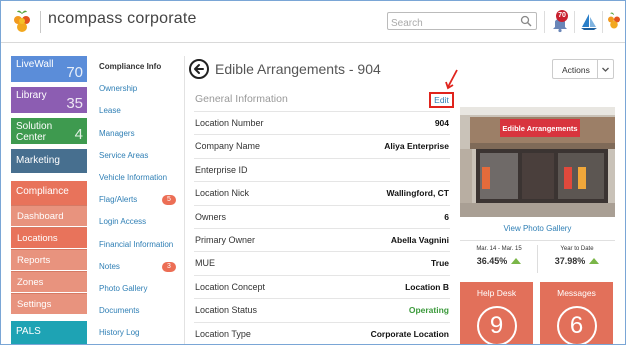 This screenshot has height=345, width=626. Describe the element at coordinates (74, 103) in the screenshot. I see `nav-tile-count: 35` at that location.